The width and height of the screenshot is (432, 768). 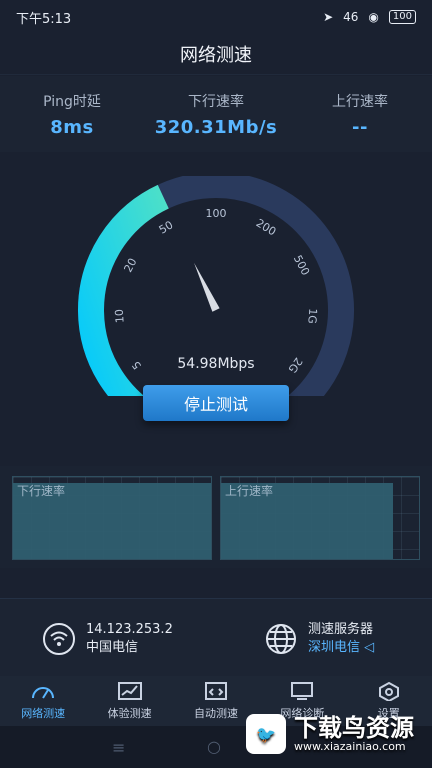 What do you see at coordinates (388, 691) in the screenshot?
I see `settings-icon` at bounding box center [388, 691].